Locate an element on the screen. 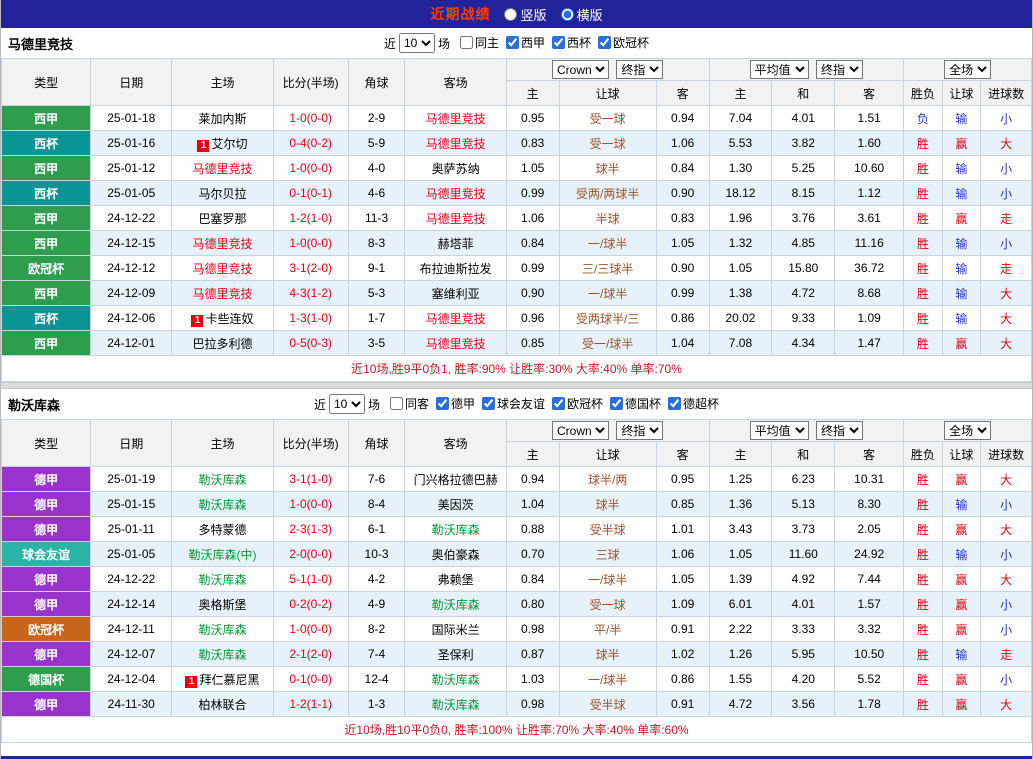 The image size is (1033, 759). away-team-name: 勒沃库森 is located at coordinates (455, 704).